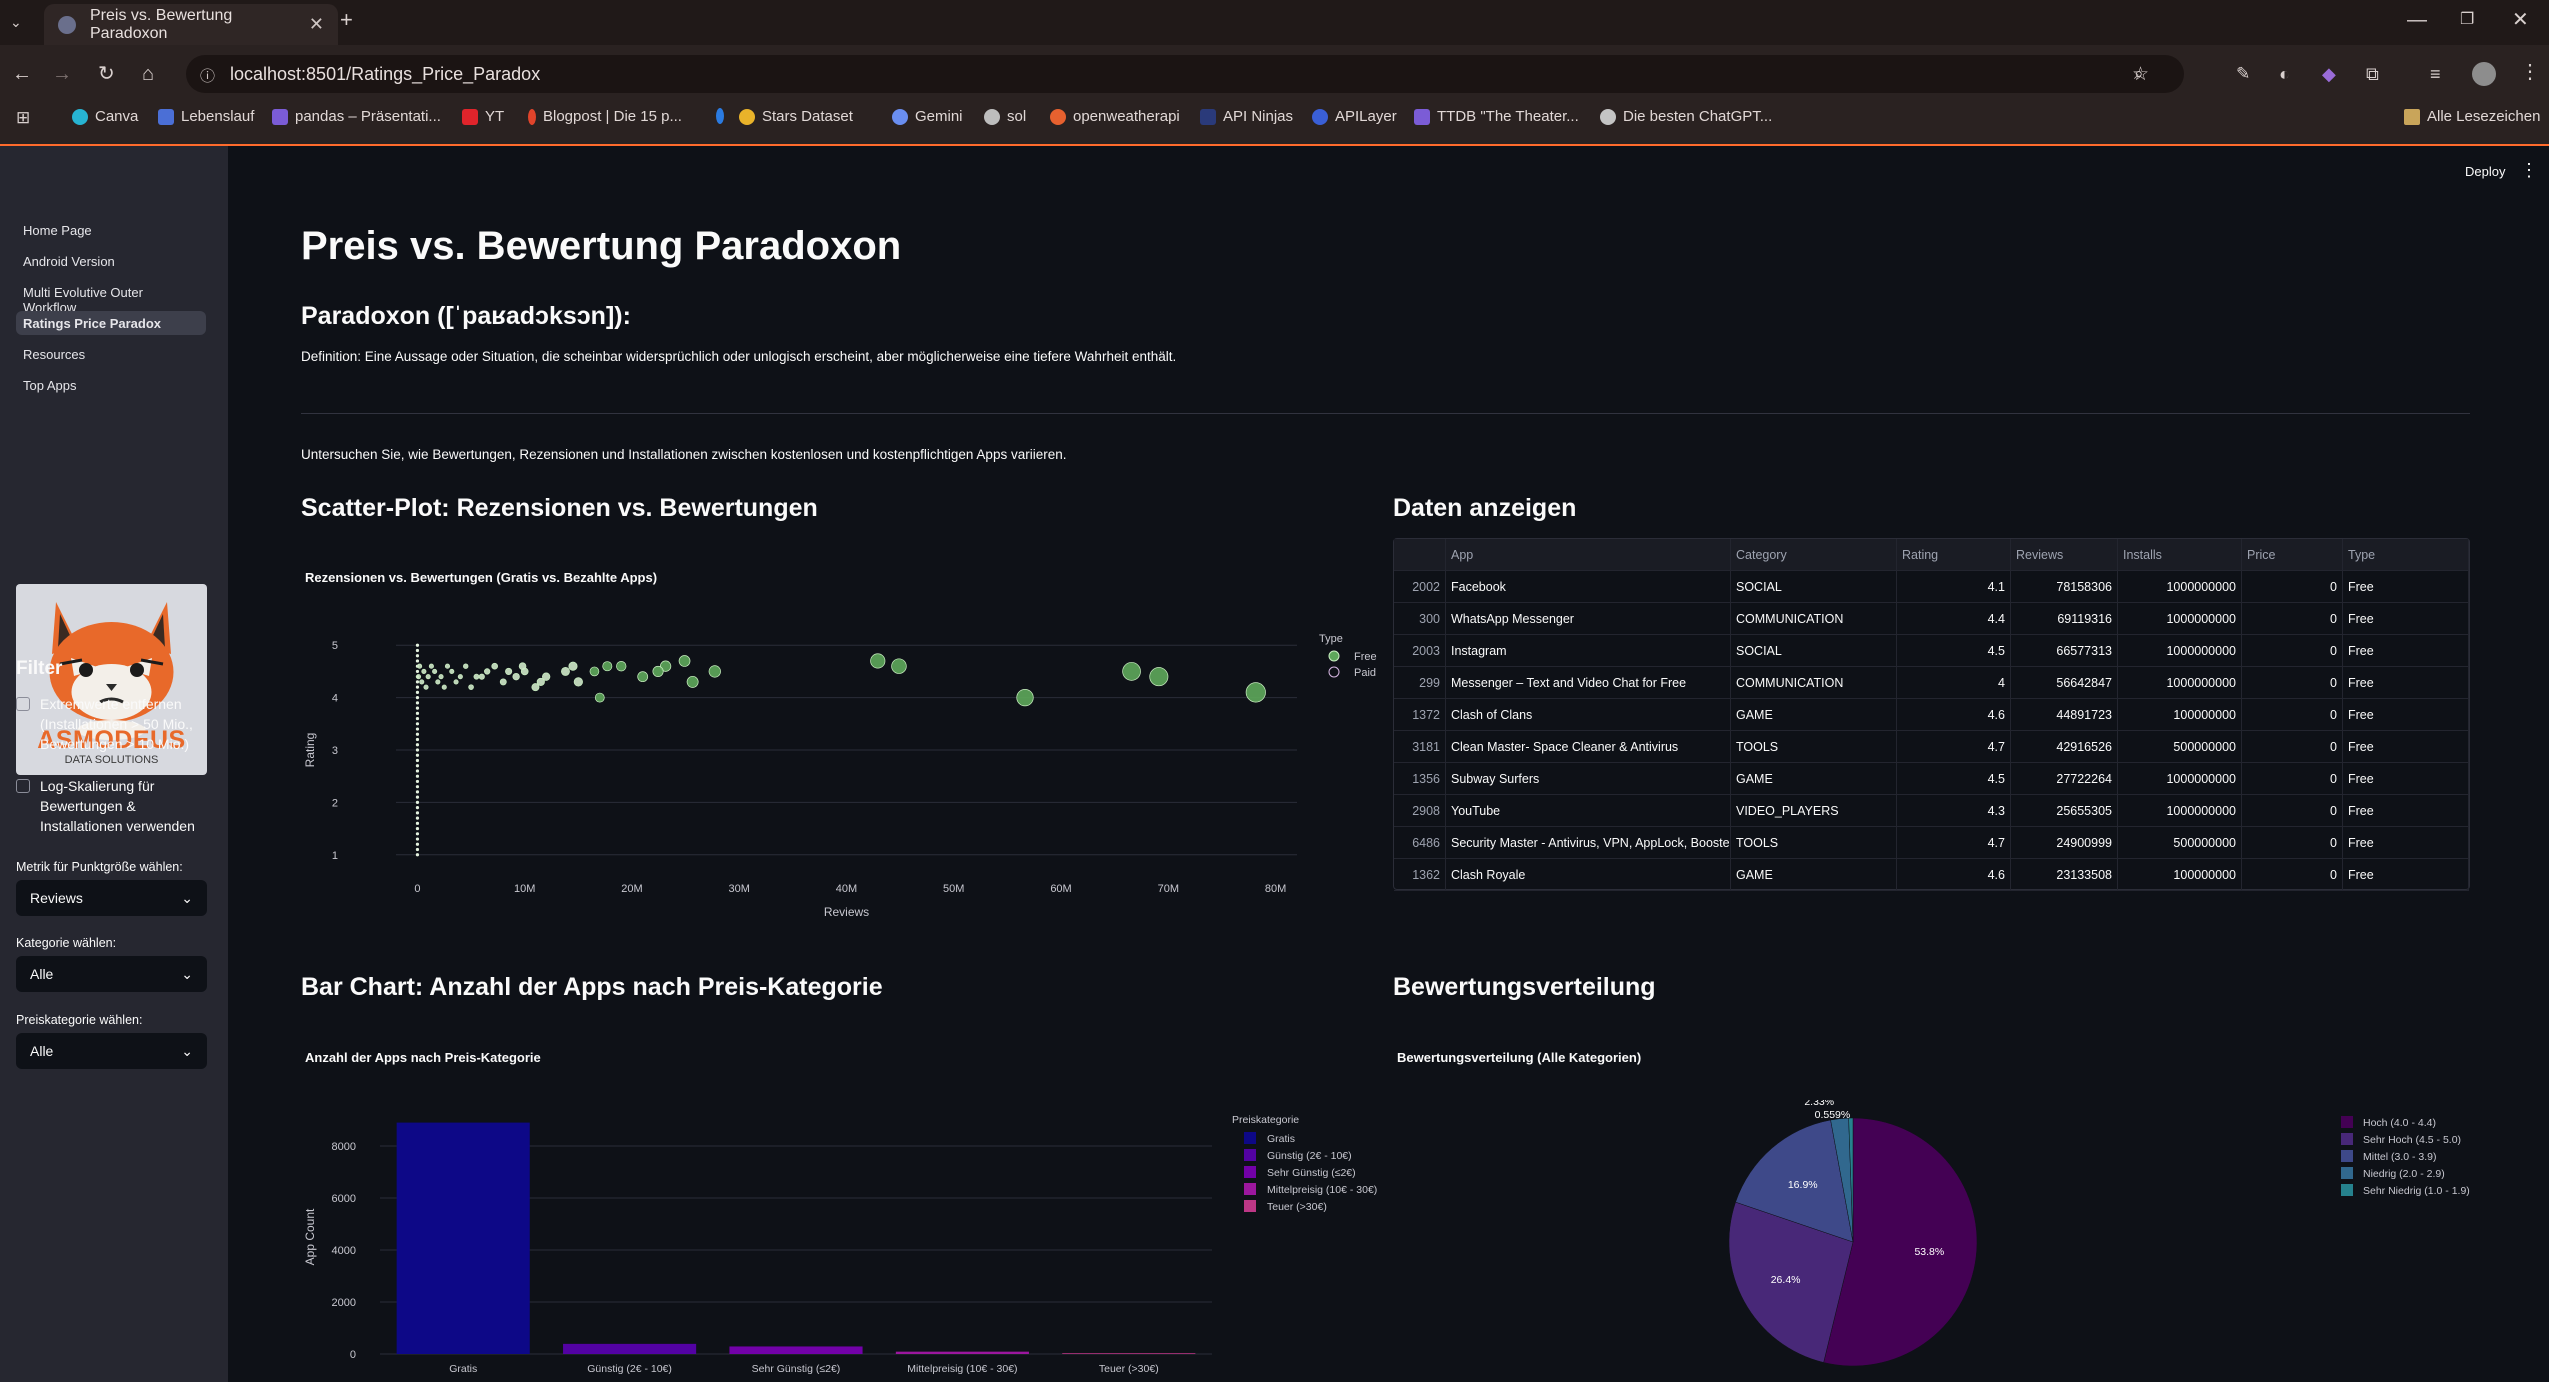 The width and height of the screenshot is (2549, 1382). What do you see at coordinates (148, 74) in the screenshot?
I see `home-icon: ⌂` at bounding box center [148, 74].